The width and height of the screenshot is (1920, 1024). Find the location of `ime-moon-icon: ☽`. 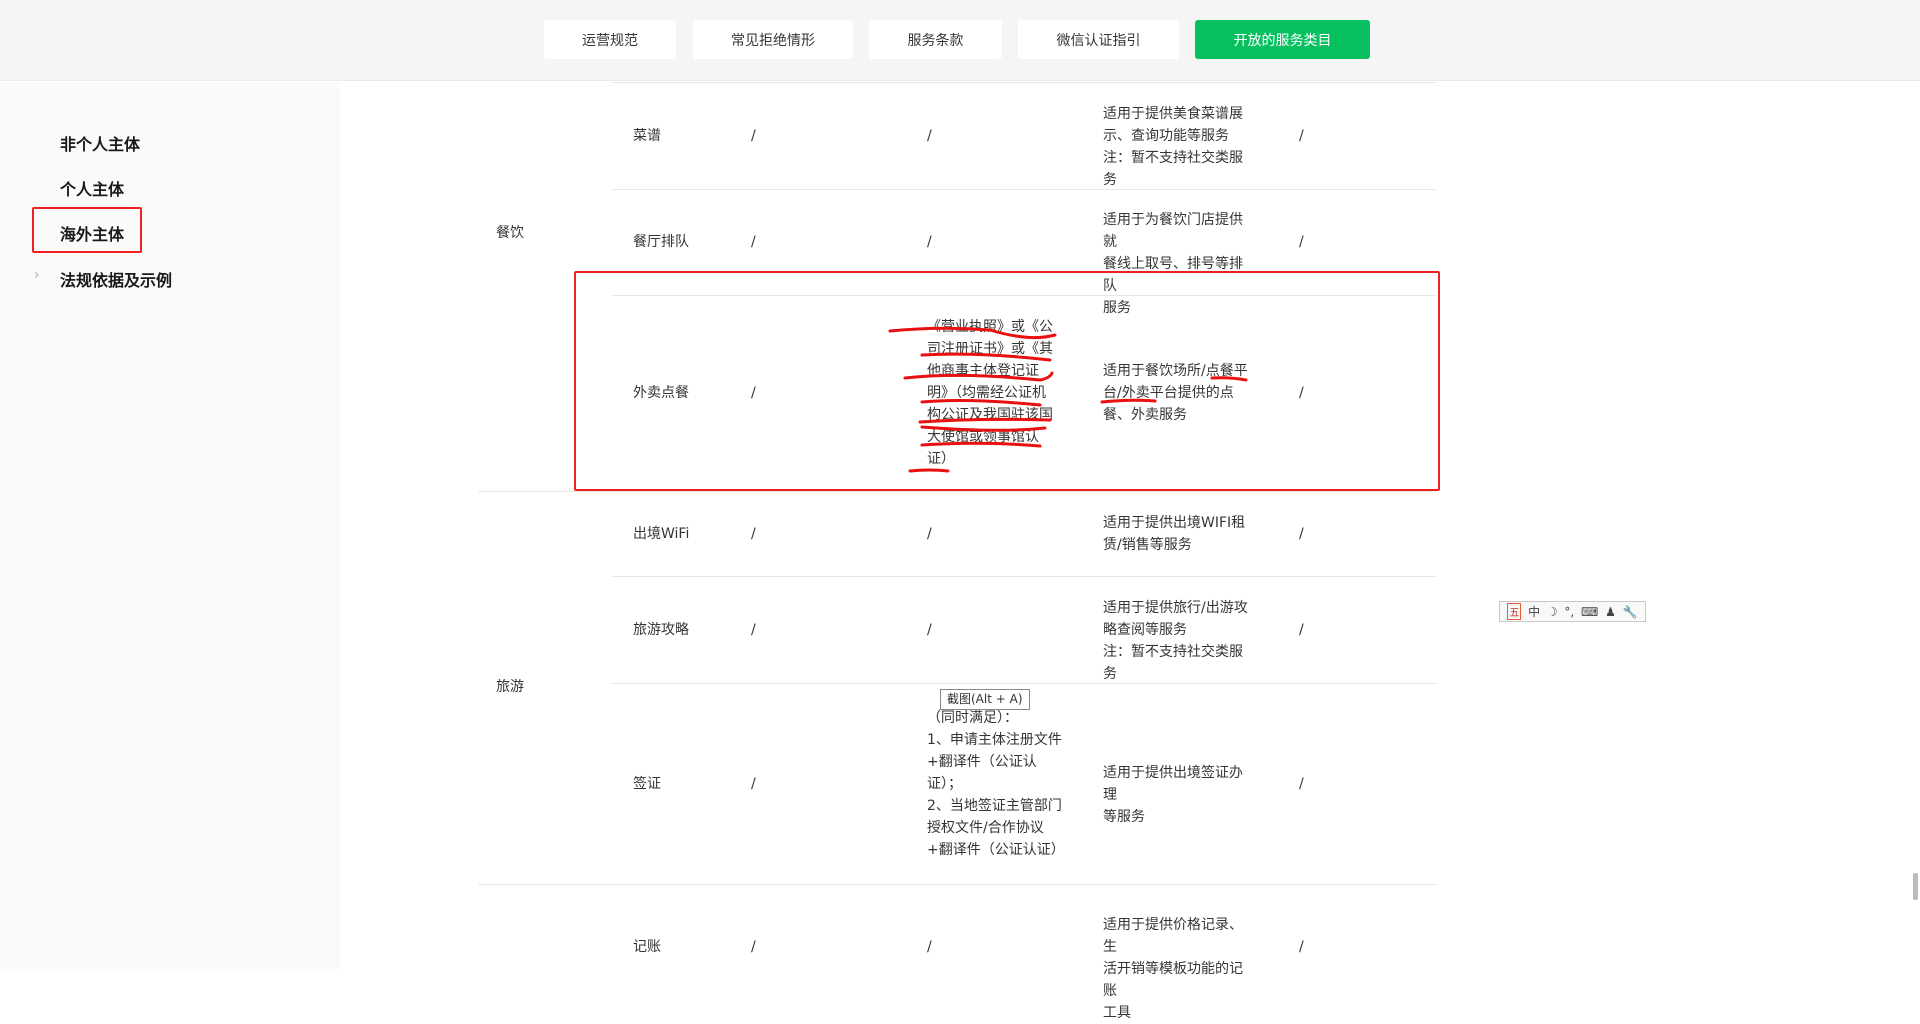

ime-moon-icon: ☽ is located at coordinates (1552, 612).